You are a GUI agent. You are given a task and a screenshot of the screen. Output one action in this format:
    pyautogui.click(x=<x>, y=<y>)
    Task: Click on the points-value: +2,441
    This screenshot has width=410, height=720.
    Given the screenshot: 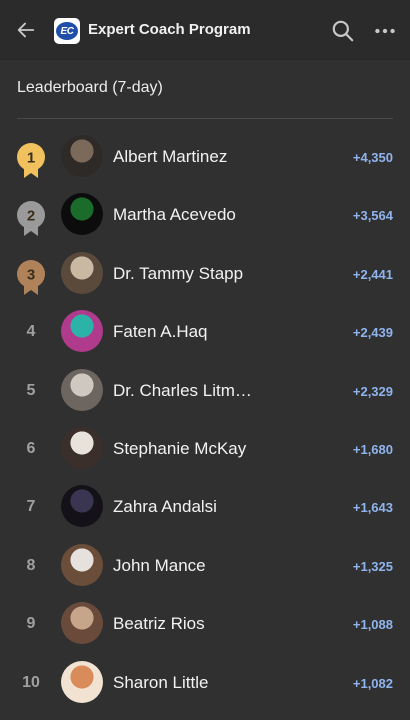 What is the action you would take?
    pyautogui.click(x=372, y=274)
    